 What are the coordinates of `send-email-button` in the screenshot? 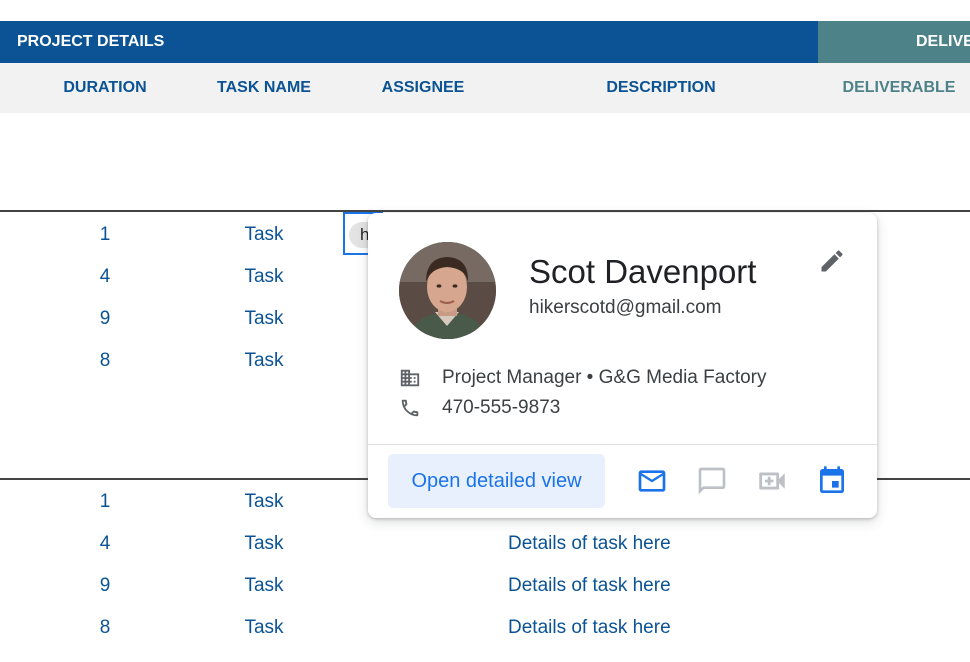 It's located at (652, 481).